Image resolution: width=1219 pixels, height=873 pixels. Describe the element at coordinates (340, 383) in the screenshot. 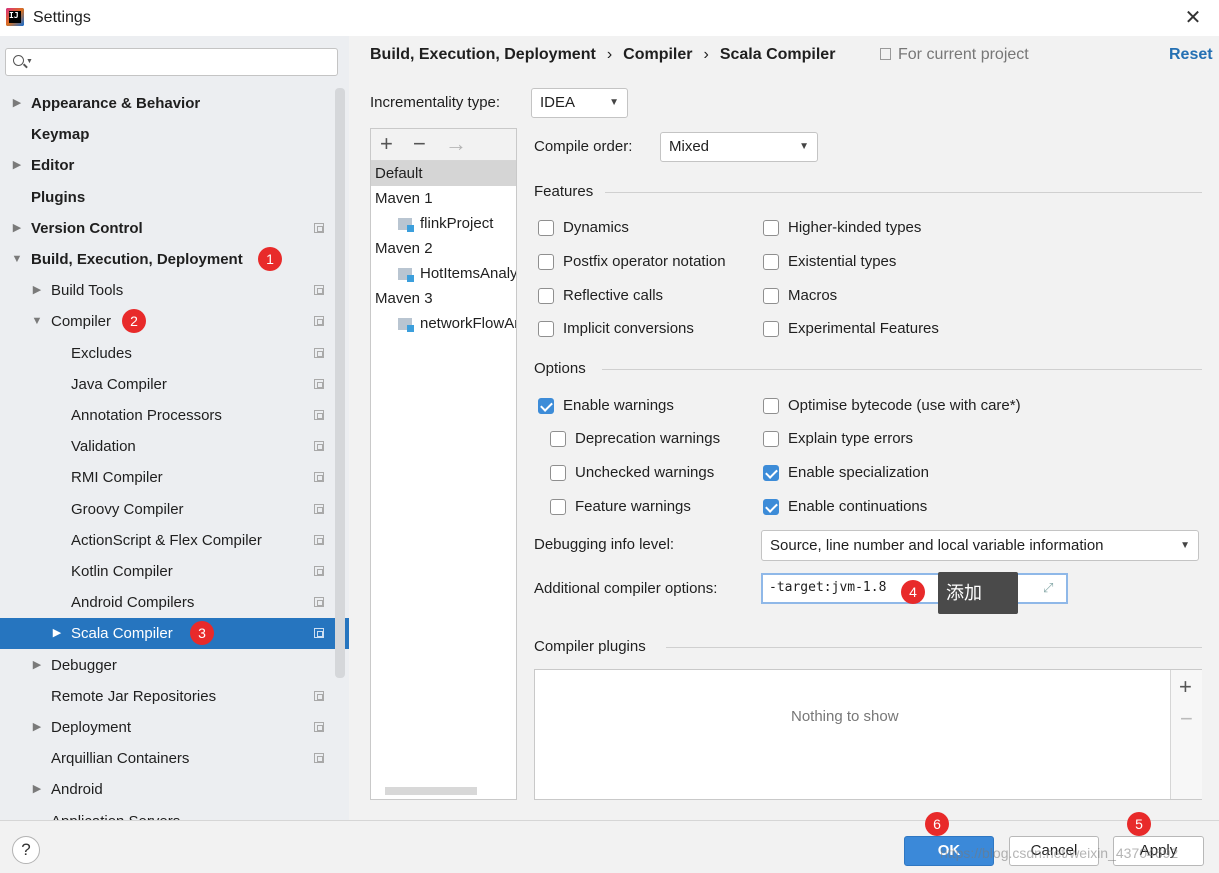

I see `scrollbar` at that location.